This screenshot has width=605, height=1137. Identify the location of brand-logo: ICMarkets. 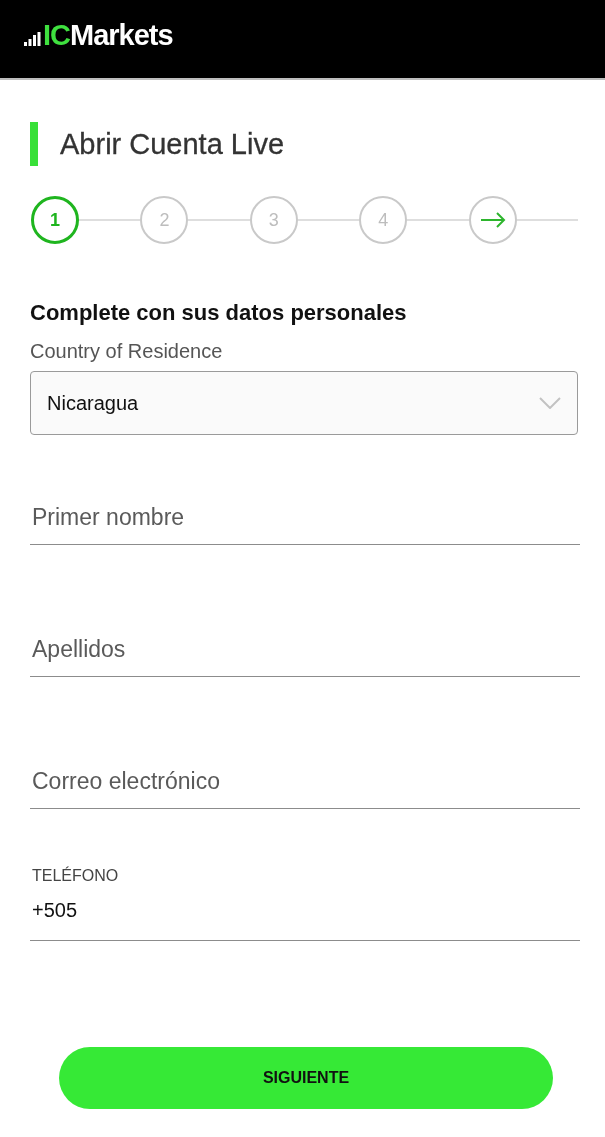
(108, 35).